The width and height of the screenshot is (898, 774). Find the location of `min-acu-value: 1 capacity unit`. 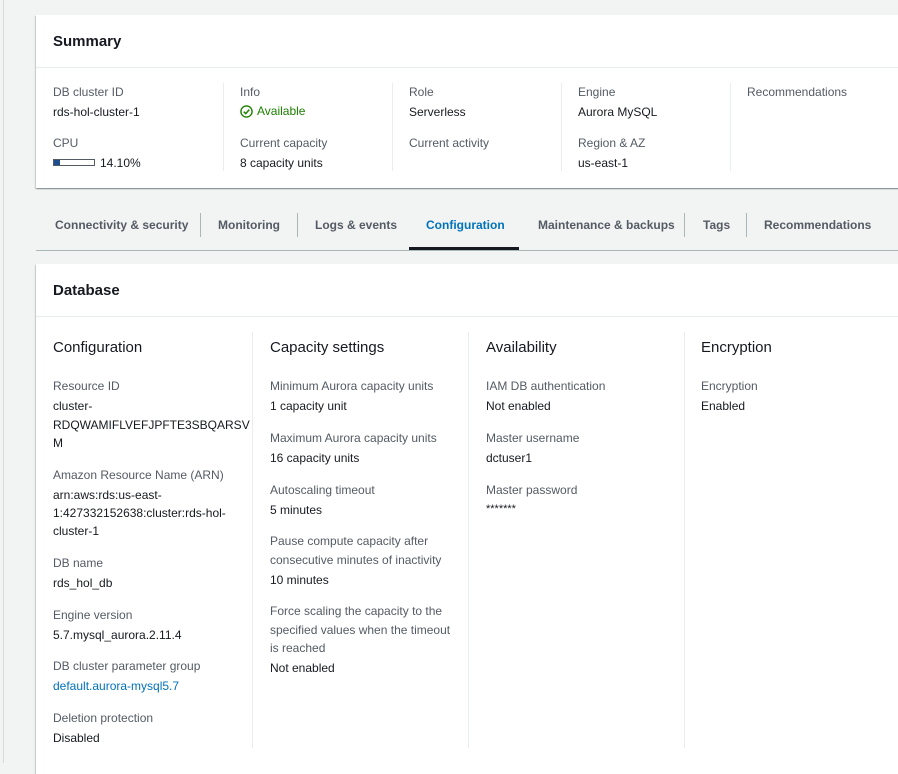

min-acu-value: 1 capacity unit is located at coordinates (308, 406).